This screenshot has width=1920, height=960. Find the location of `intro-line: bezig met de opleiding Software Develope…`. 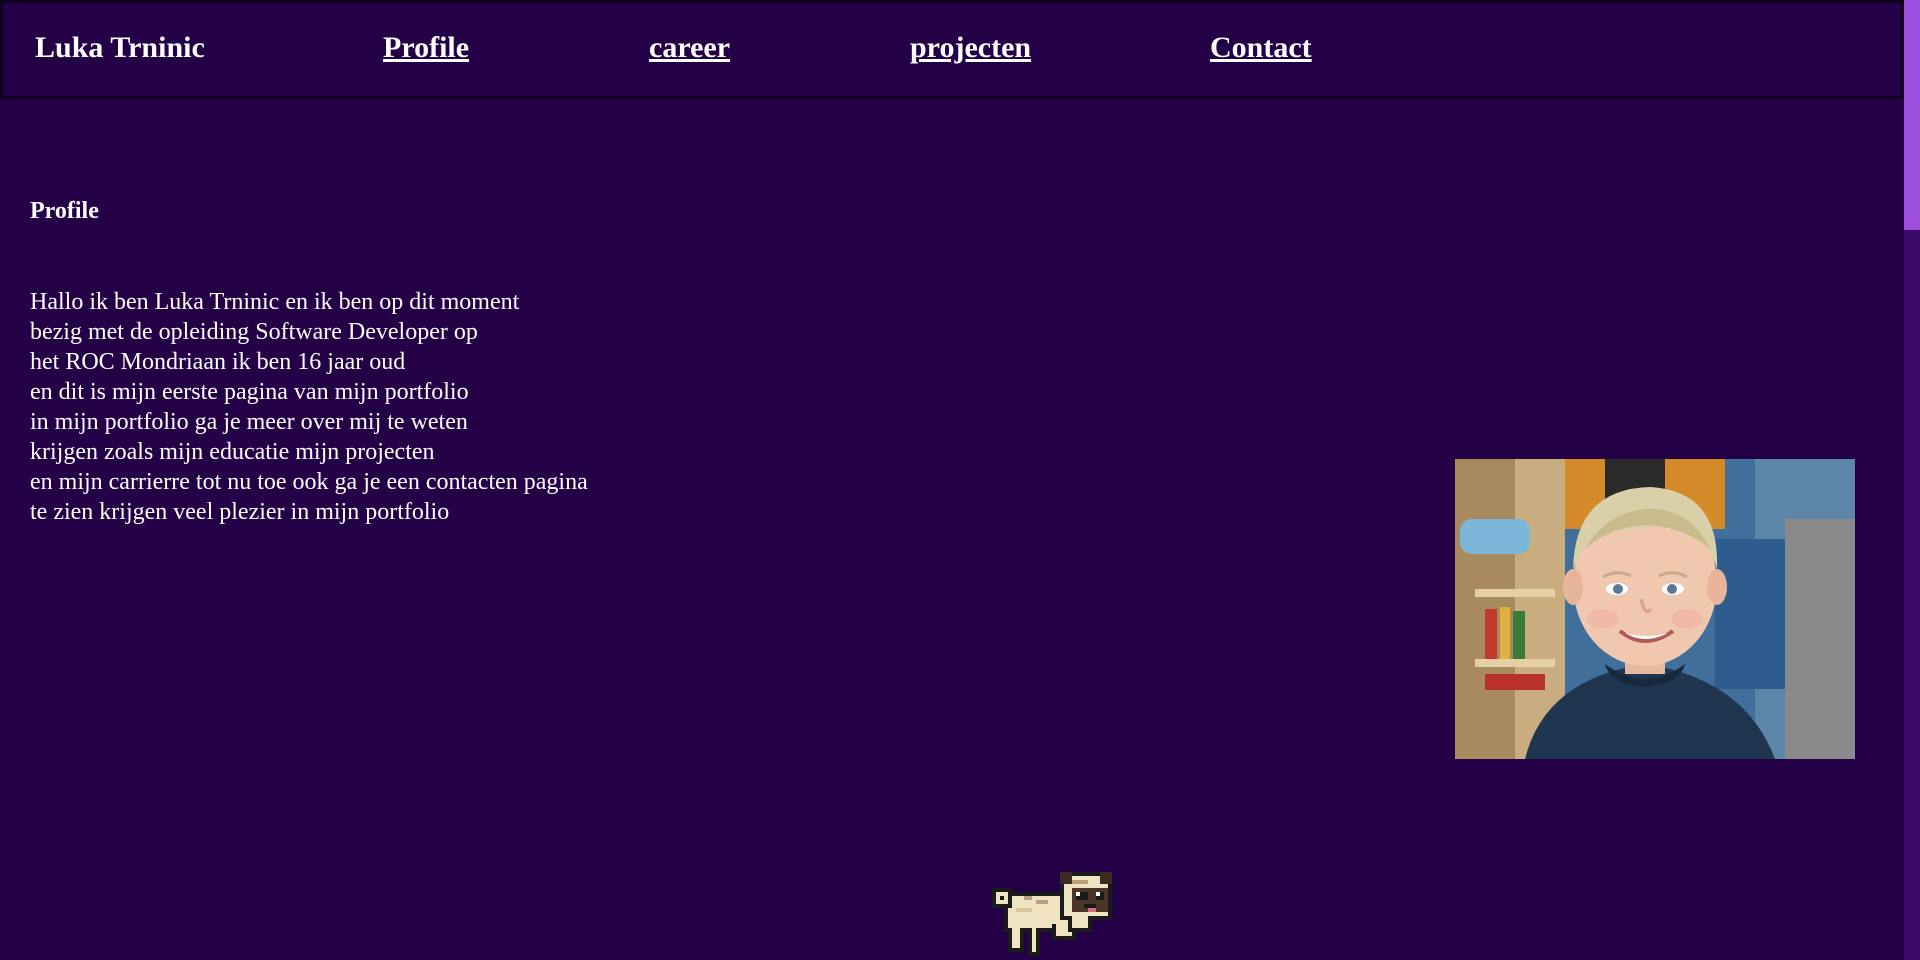

intro-line: bezig met de opleiding Software Develope… is located at coordinates (254, 332).